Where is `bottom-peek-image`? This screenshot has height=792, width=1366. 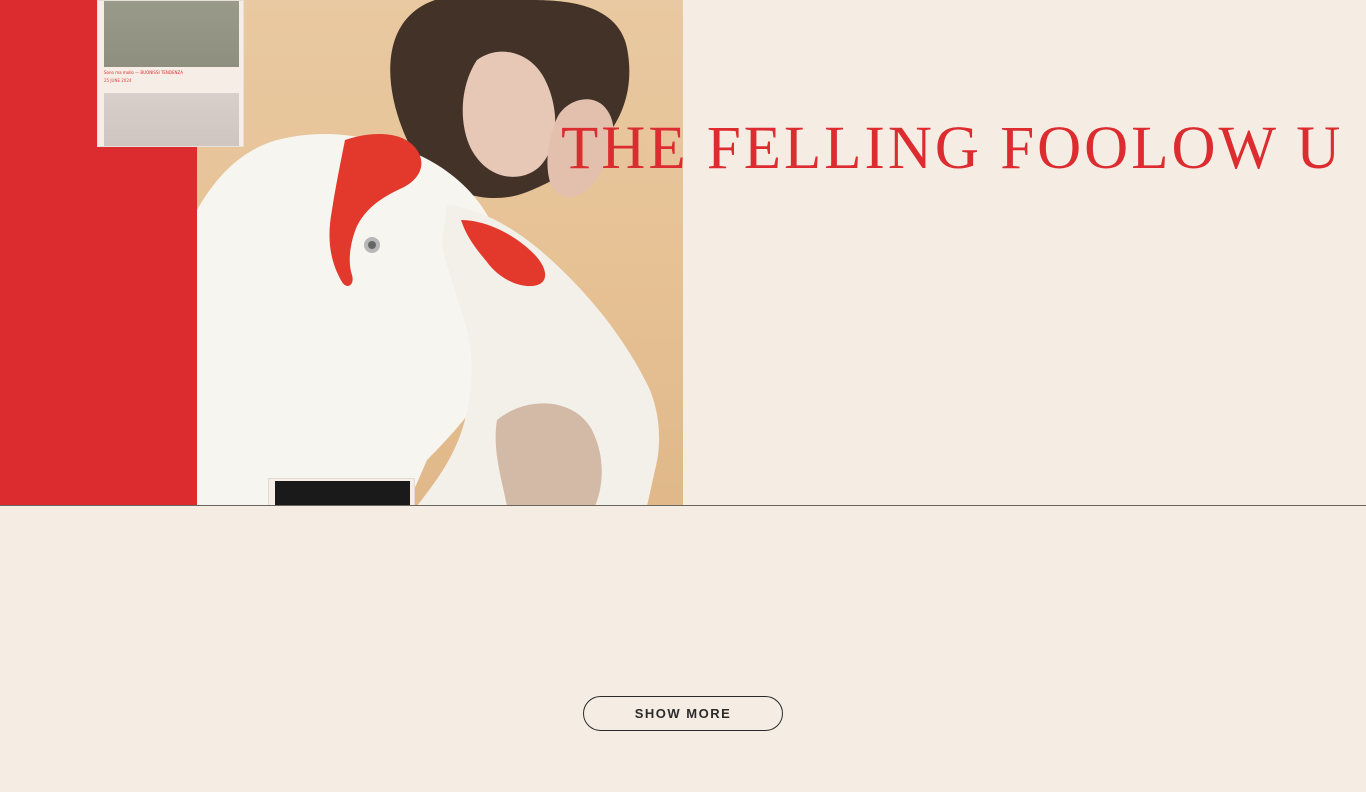 bottom-peek-image is located at coordinates (342, 493).